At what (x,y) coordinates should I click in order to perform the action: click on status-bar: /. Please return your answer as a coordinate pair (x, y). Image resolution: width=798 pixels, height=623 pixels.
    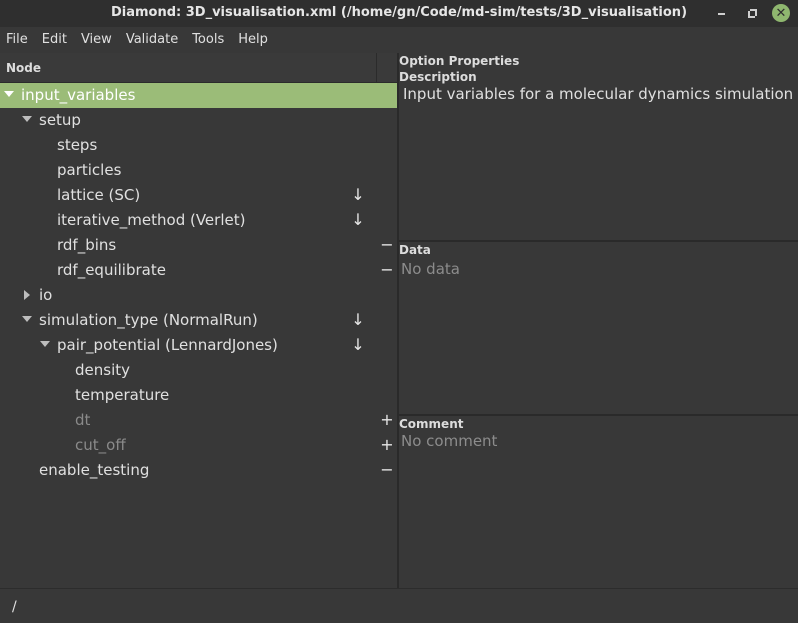
    Looking at the image, I should click on (399, 605).